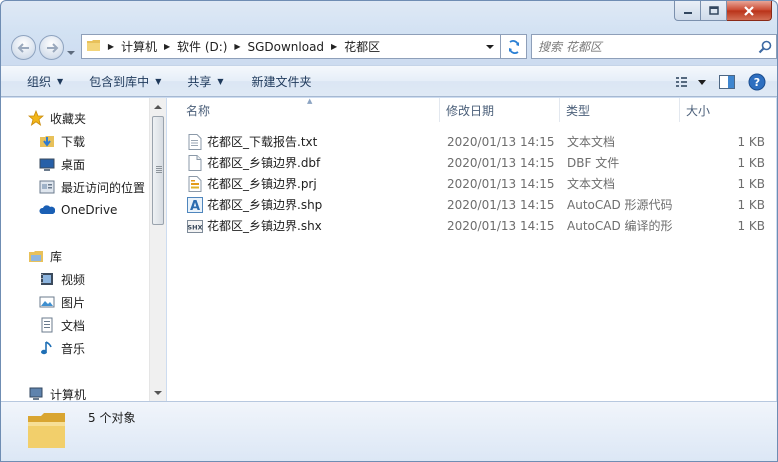 The height and width of the screenshot is (462, 778). Describe the element at coordinates (68, 394) in the screenshot. I see `nav-label: 计算机` at that location.